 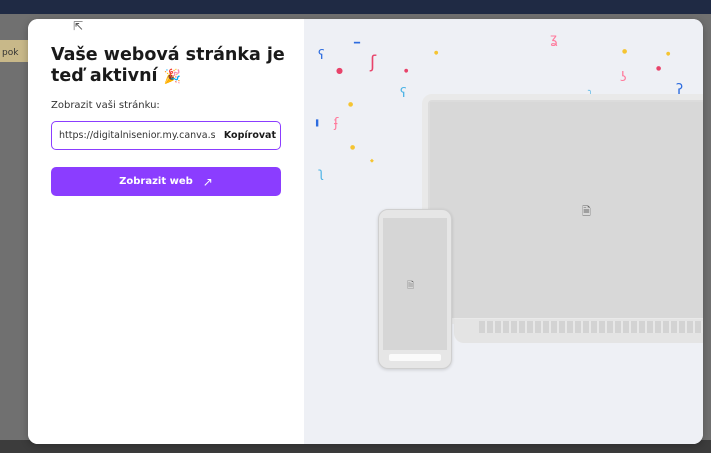 I want to click on confetti-icon: ━, so click(x=357, y=43).